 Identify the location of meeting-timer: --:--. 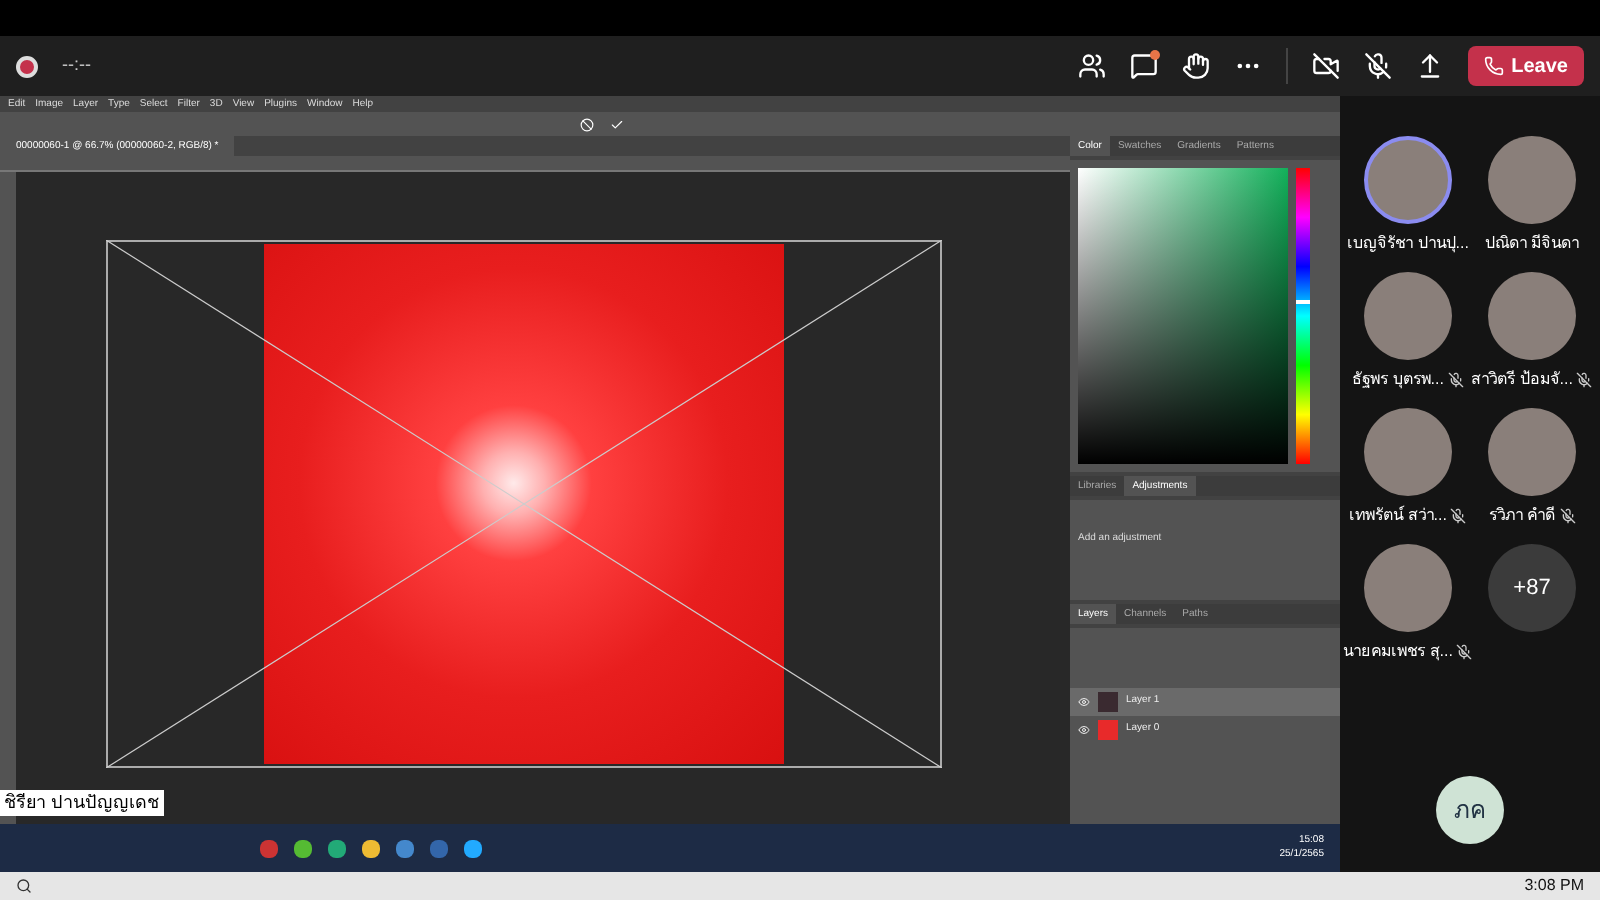
(76, 65).